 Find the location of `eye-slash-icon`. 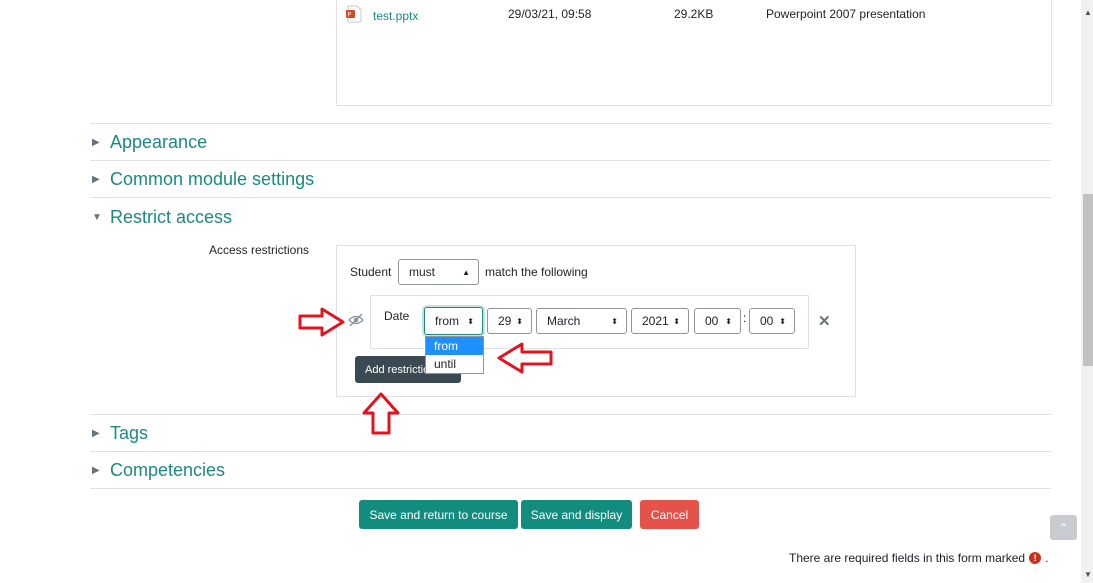

eye-slash-icon is located at coordinates (356, 320).